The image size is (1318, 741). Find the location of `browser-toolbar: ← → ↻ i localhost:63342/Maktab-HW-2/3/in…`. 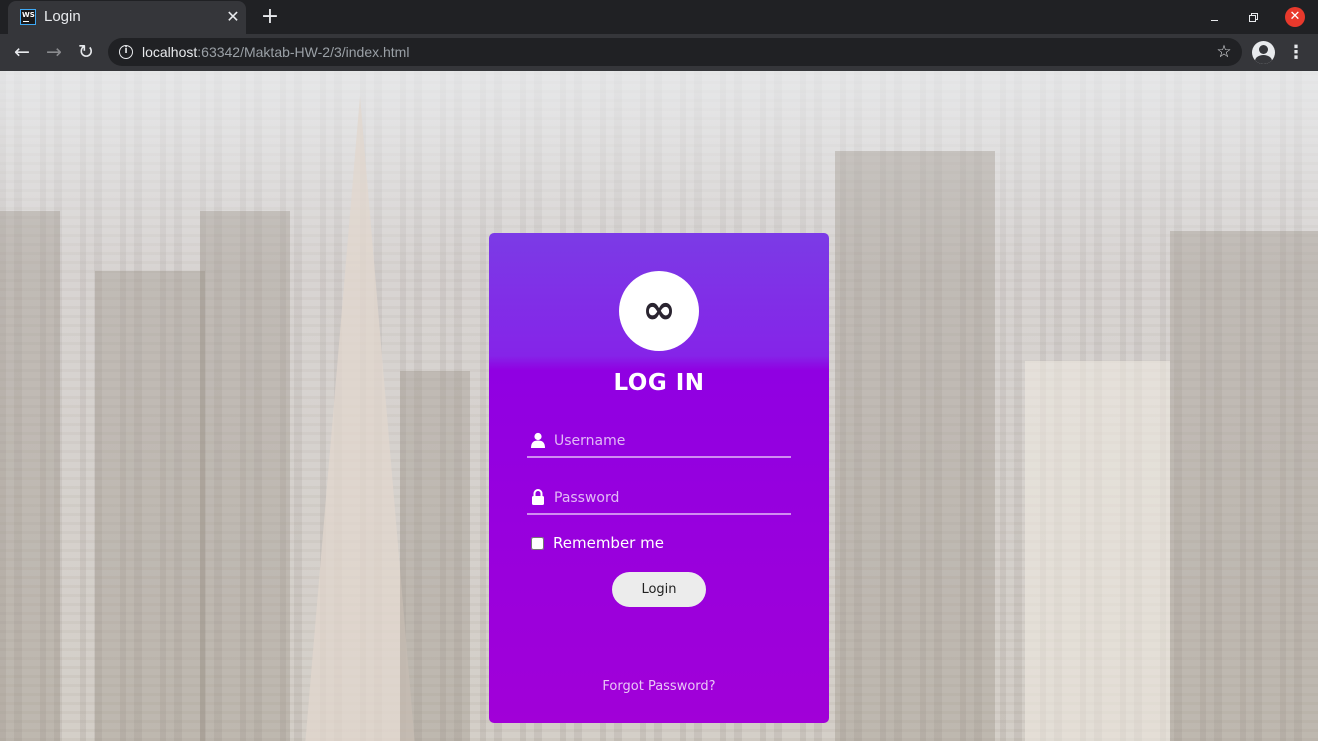

browser-toolbar: ← → ↻ i localhost:63342/Maktab-HW-2/3/in… is located at coordinates (659, 52).